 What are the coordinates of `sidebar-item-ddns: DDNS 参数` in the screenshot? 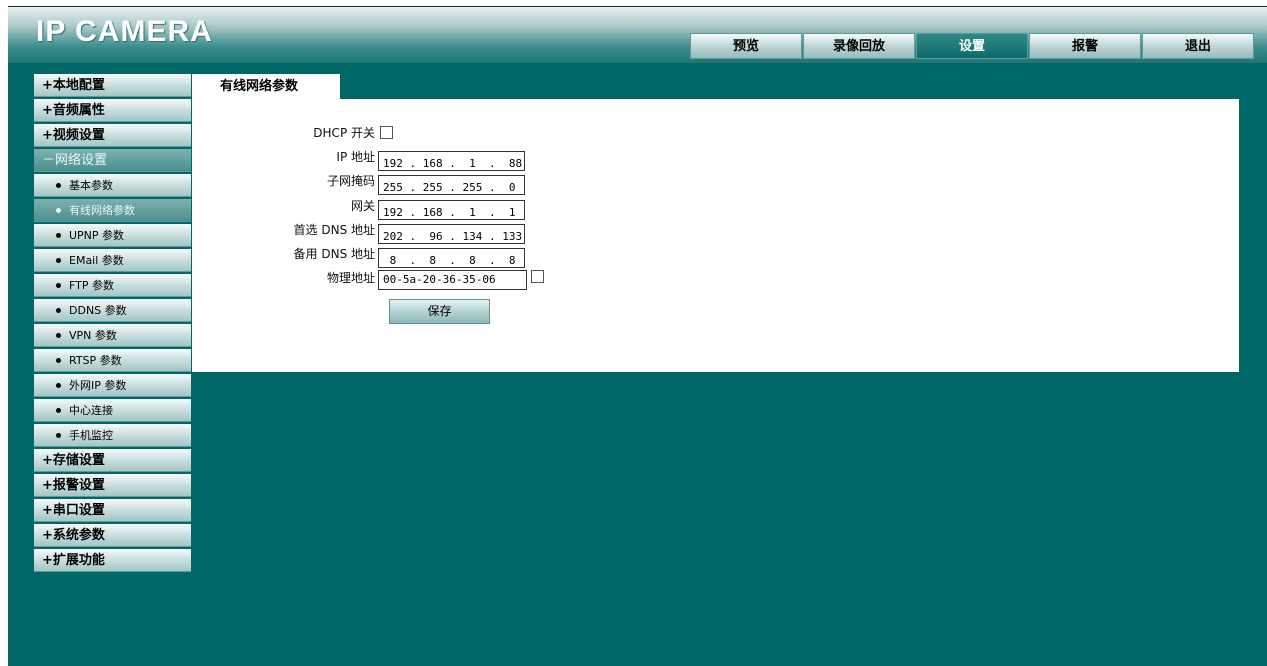 It's located at (112, 310).